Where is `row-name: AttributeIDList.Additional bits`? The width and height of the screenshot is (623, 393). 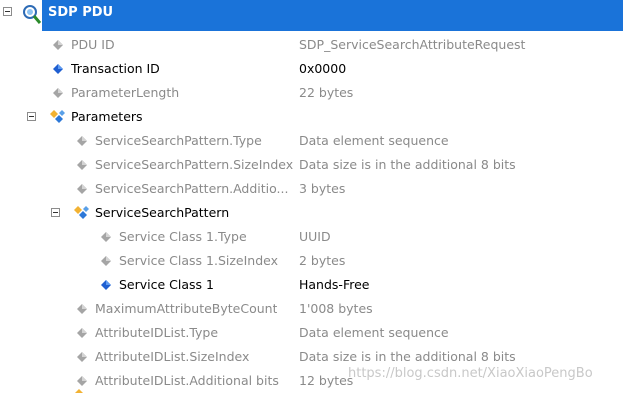
row-name: AttributeIDList.Additional bits is located at coordinates (187, 380).